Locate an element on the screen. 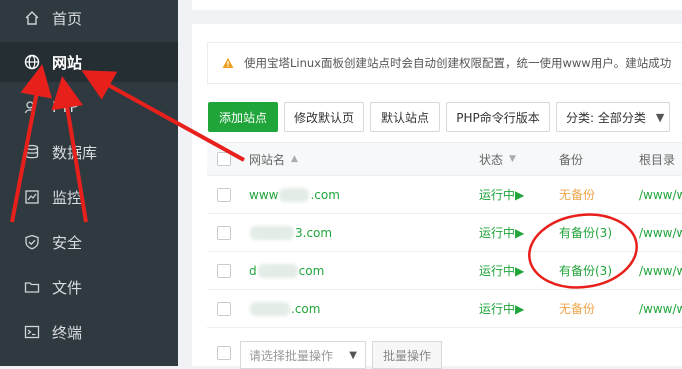 The width and height of the screenshot is (682, 369). shield-icon is located at coordinates (32, 242).